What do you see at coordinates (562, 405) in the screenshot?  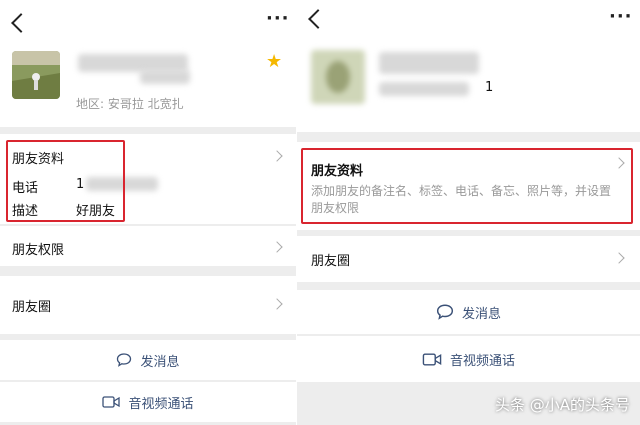 I see `watermark: 头条 @小A的头条号` at bounding box center [562, 405].